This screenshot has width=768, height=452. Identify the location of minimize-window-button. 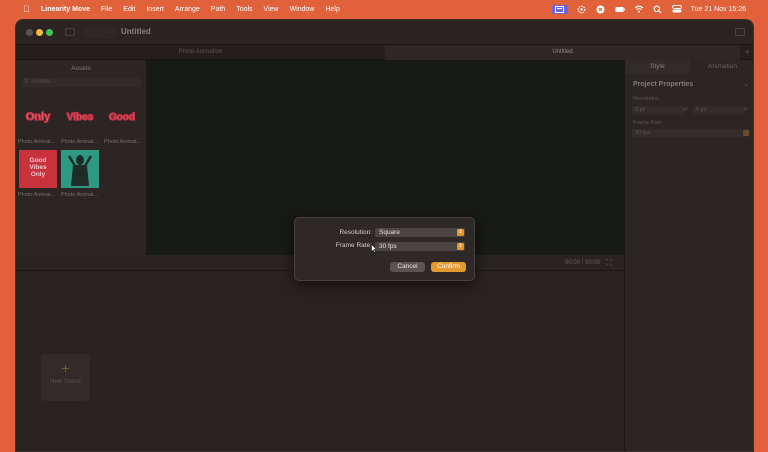
(39, 32).